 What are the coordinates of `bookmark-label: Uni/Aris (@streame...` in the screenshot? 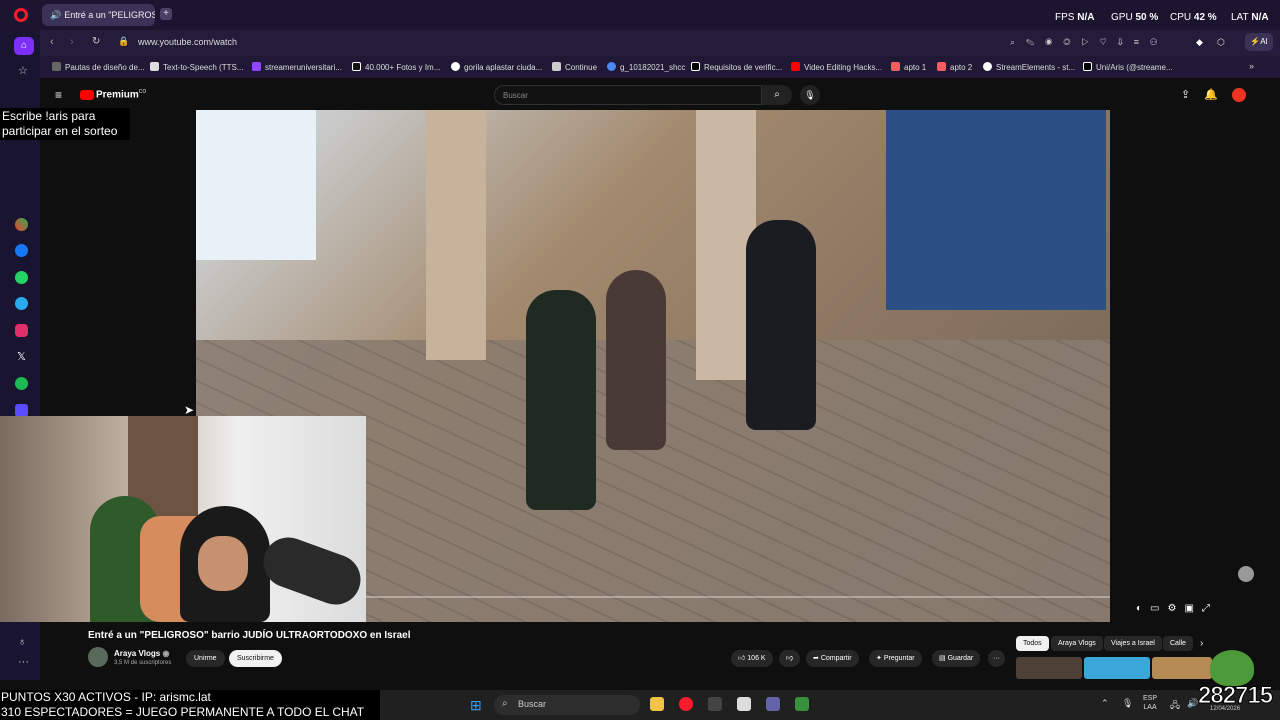 It's located at (1134, 67).